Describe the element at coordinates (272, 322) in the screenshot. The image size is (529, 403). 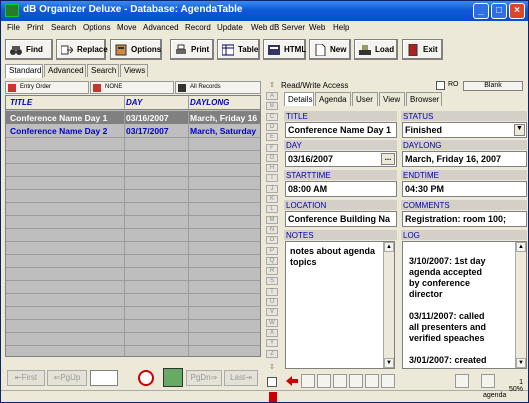
I see `letter-index-w: W` at that location.